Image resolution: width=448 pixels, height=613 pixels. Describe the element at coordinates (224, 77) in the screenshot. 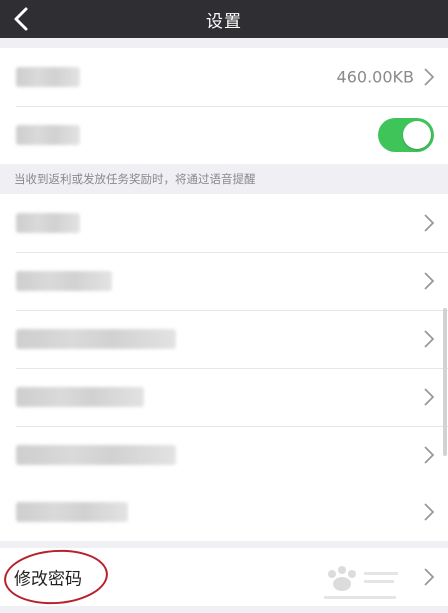

I see `cache-row: 460.00KB` at that location.